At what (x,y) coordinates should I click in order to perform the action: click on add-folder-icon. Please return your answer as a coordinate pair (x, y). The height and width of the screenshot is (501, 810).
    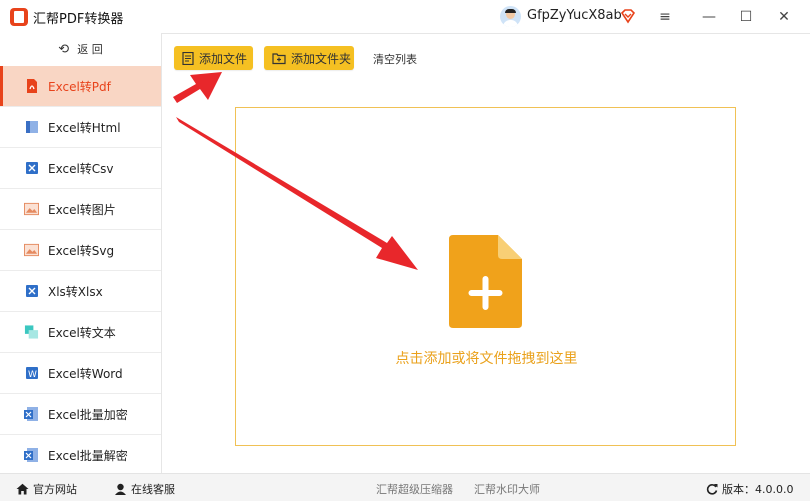
    Looking at the image, I should click on (279, 58).